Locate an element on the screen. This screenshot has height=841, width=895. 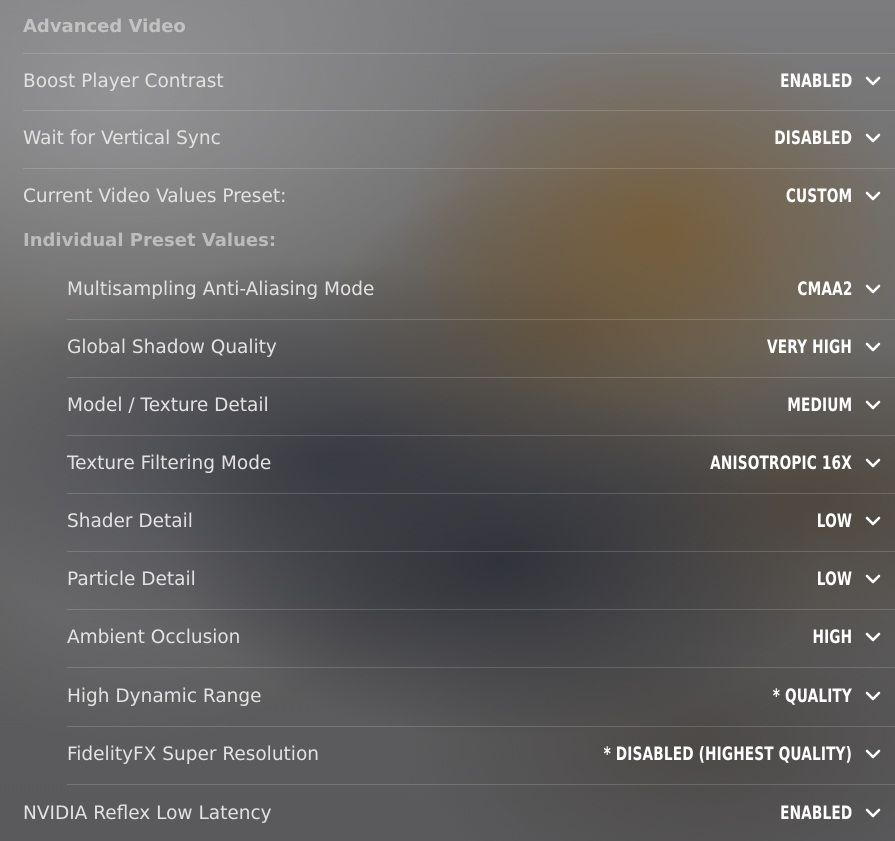
multisampling-anti-aliasing-mode-dropdown: CMAA2 is located at coordinates (824, 289).